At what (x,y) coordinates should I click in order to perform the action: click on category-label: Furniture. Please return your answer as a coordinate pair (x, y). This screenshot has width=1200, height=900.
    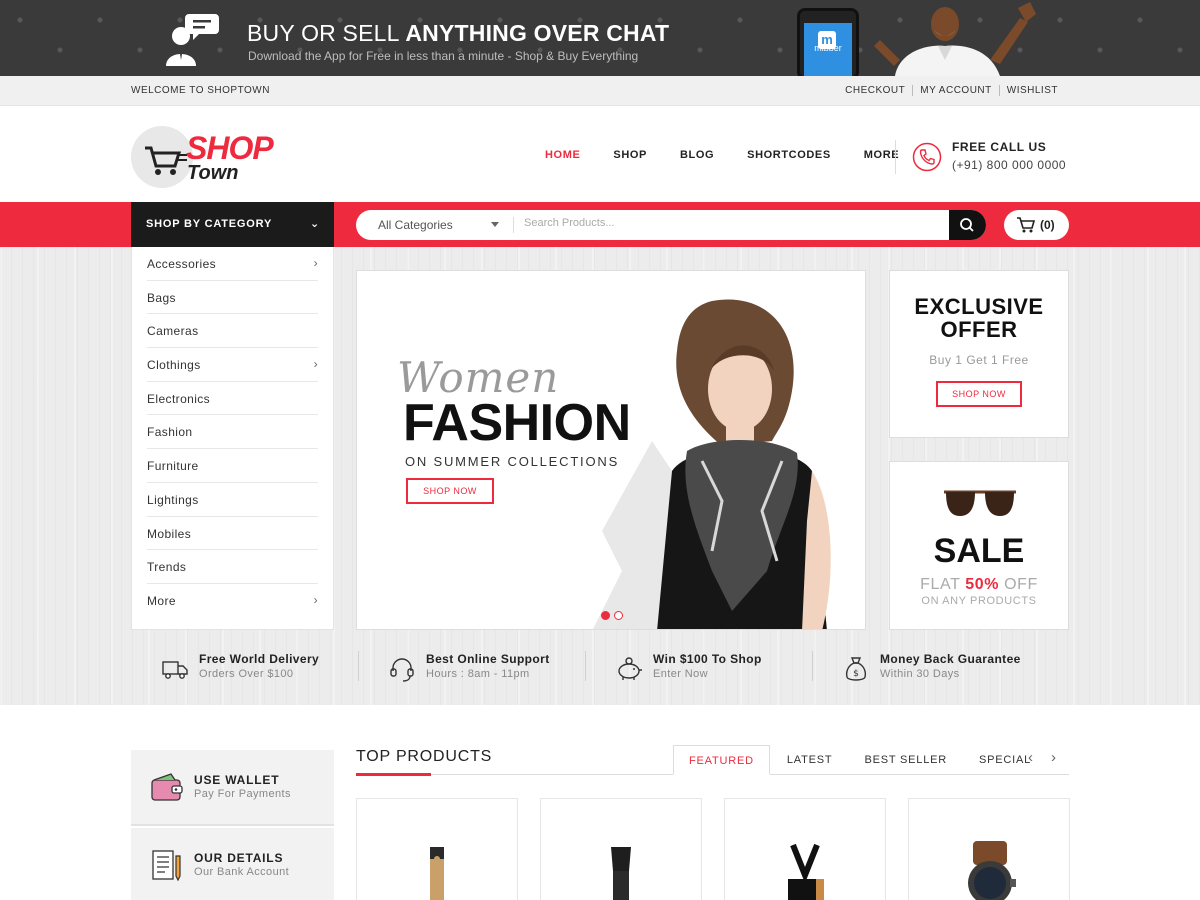
    Looking at the image, I should click on (173, 466).